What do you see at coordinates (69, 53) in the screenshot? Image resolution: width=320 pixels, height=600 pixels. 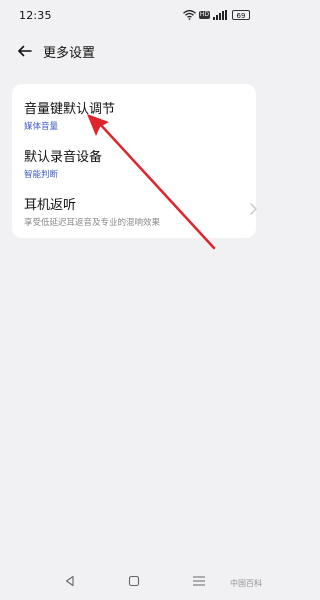 I see `page-title: 更多设置` at bounding box center [69, 53].